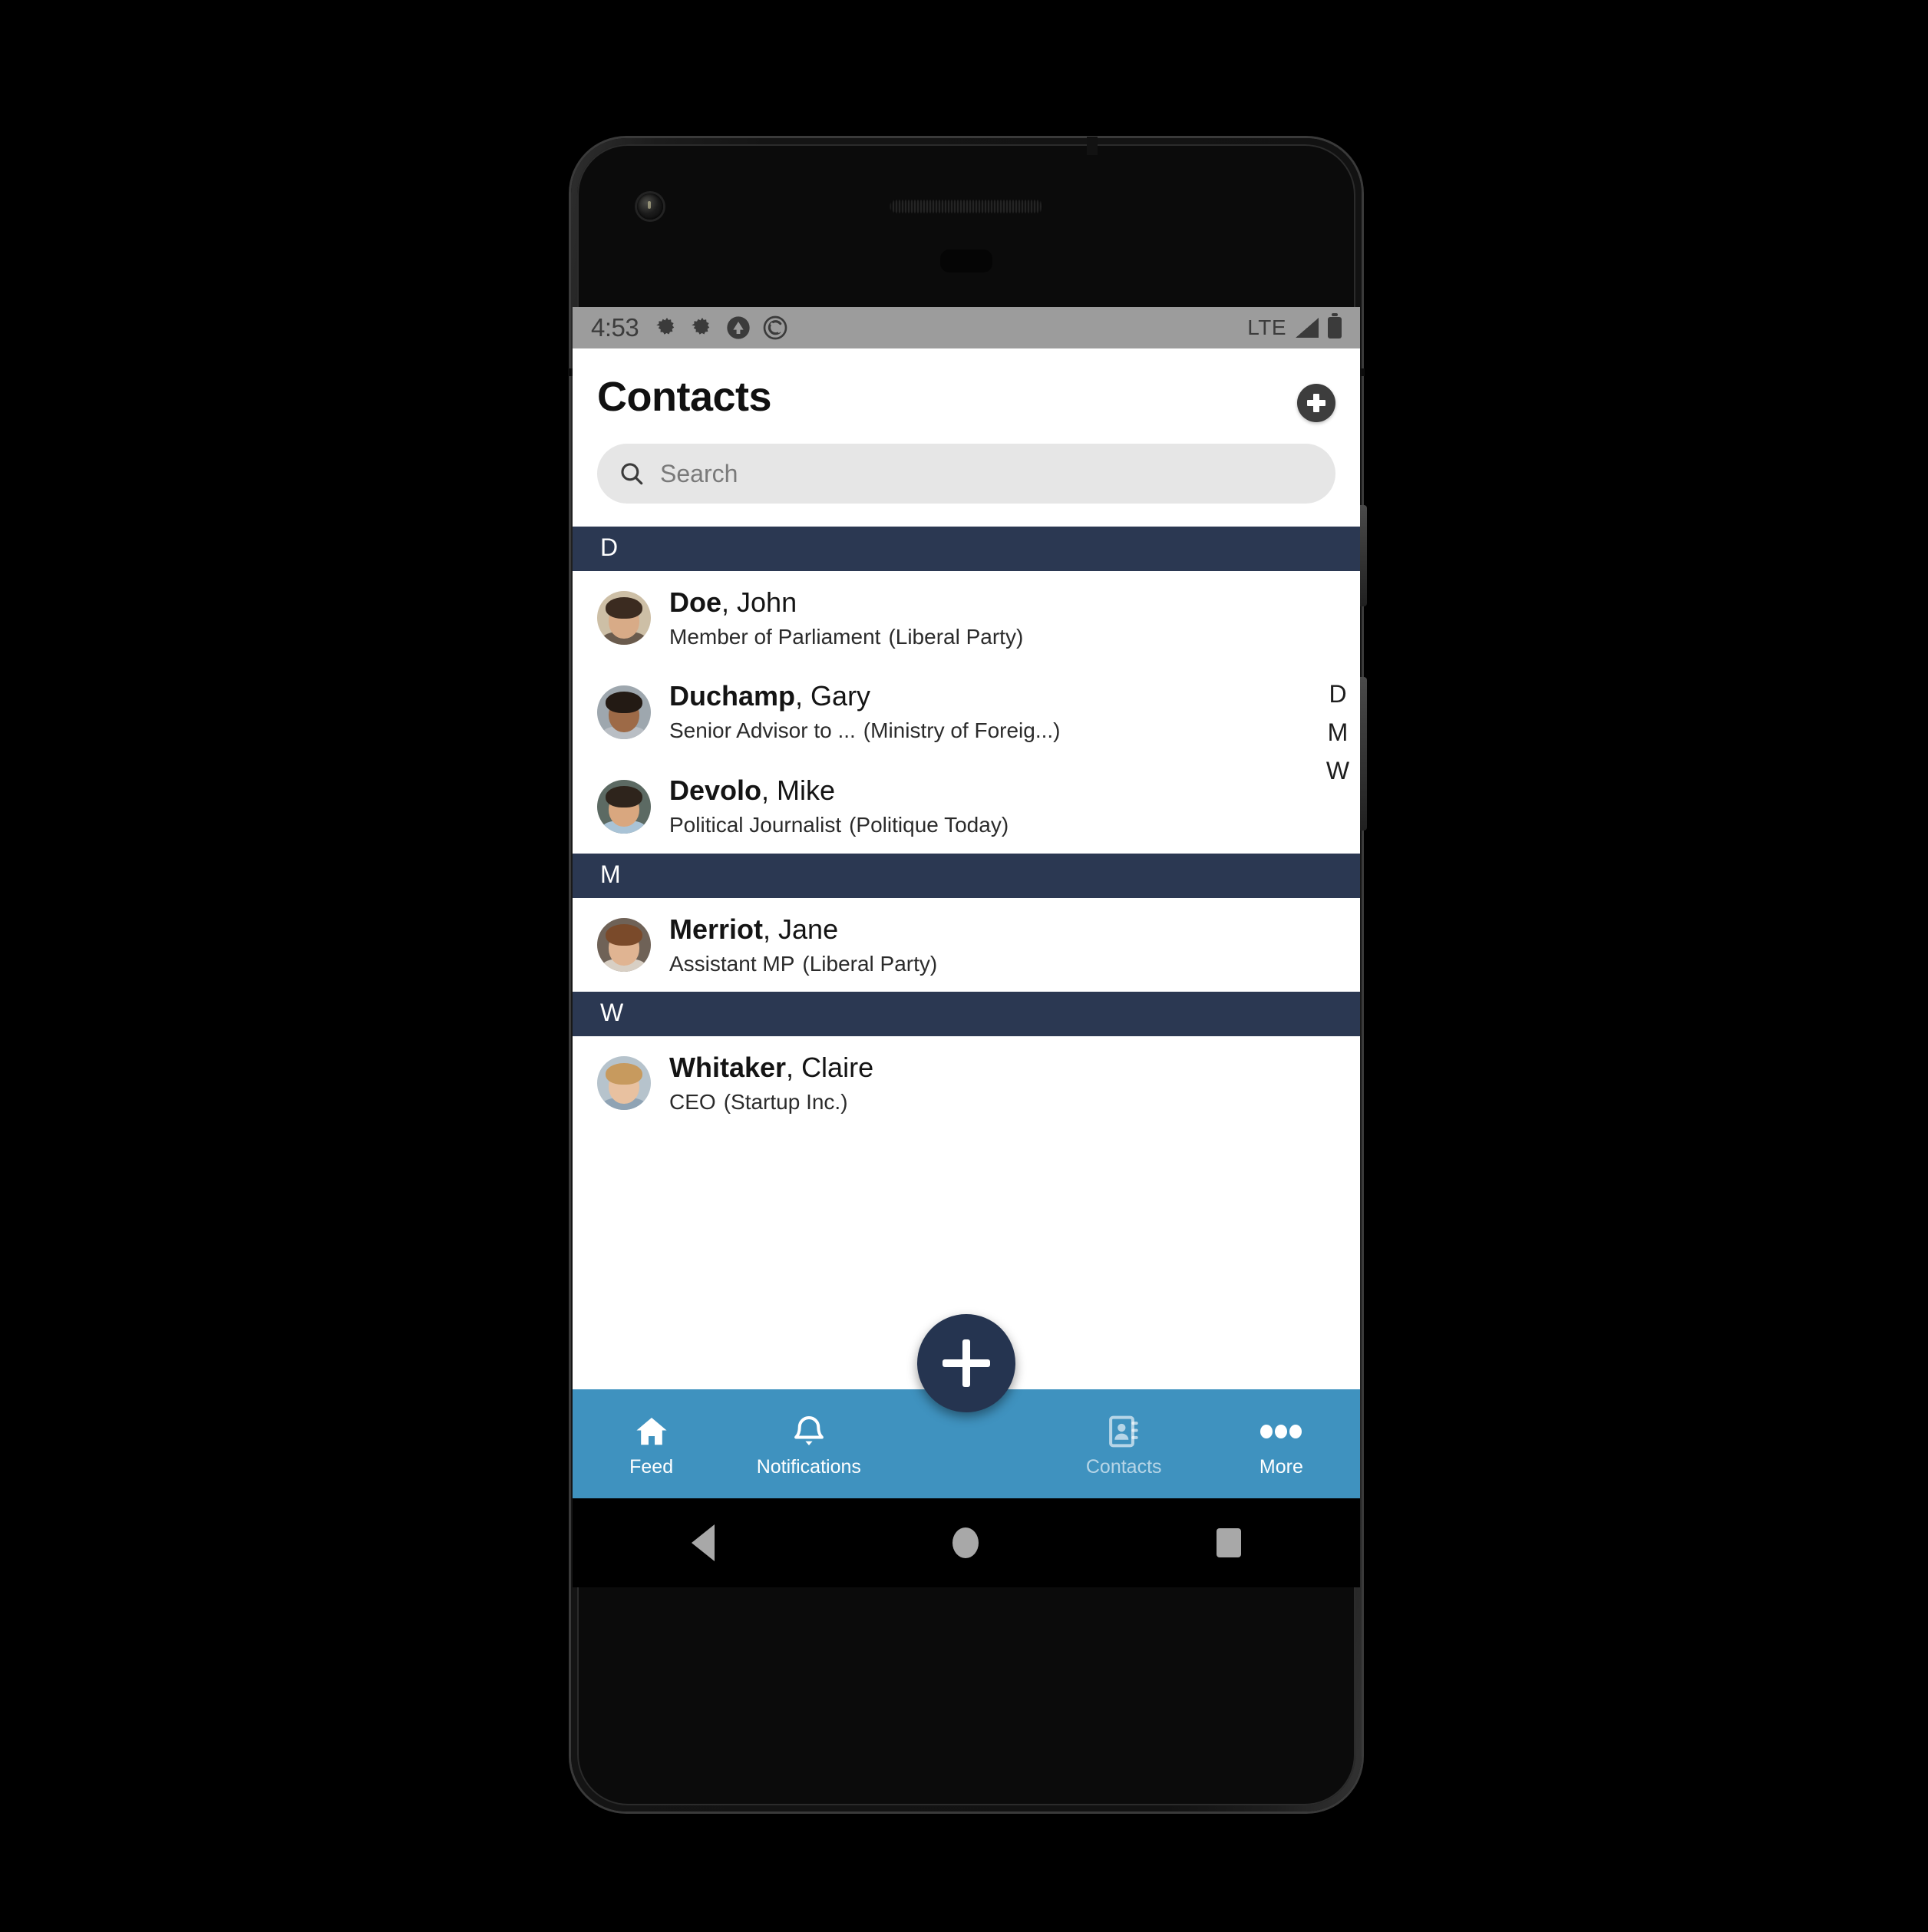 Image resolution: width=1928 pixels, height=1932 pixels. What do you see at coordinates (1123, 1431) in the screenshot?
I see `contact-book-icon` at bounding box center [1123, 1431].